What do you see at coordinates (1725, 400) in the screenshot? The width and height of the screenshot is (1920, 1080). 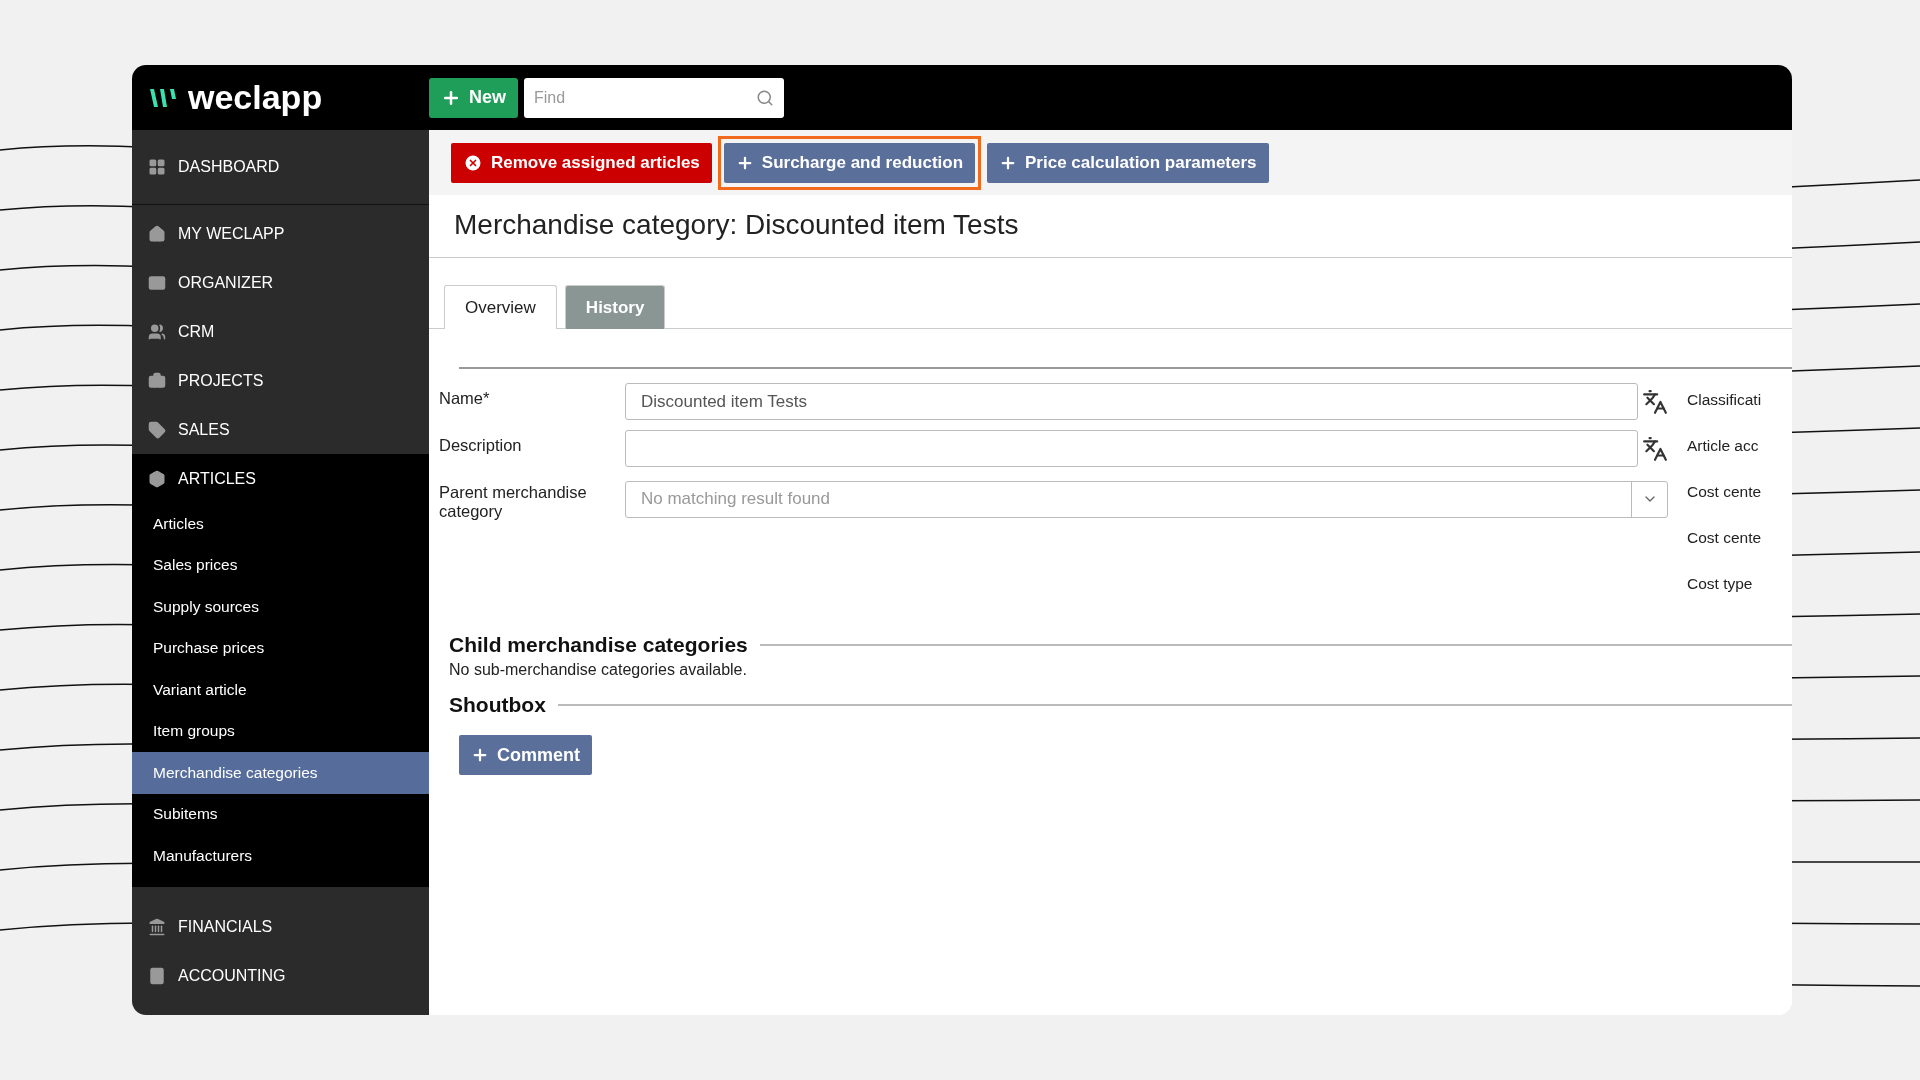 I see `field-label: Classificati` at bounding box center [1725, 400].